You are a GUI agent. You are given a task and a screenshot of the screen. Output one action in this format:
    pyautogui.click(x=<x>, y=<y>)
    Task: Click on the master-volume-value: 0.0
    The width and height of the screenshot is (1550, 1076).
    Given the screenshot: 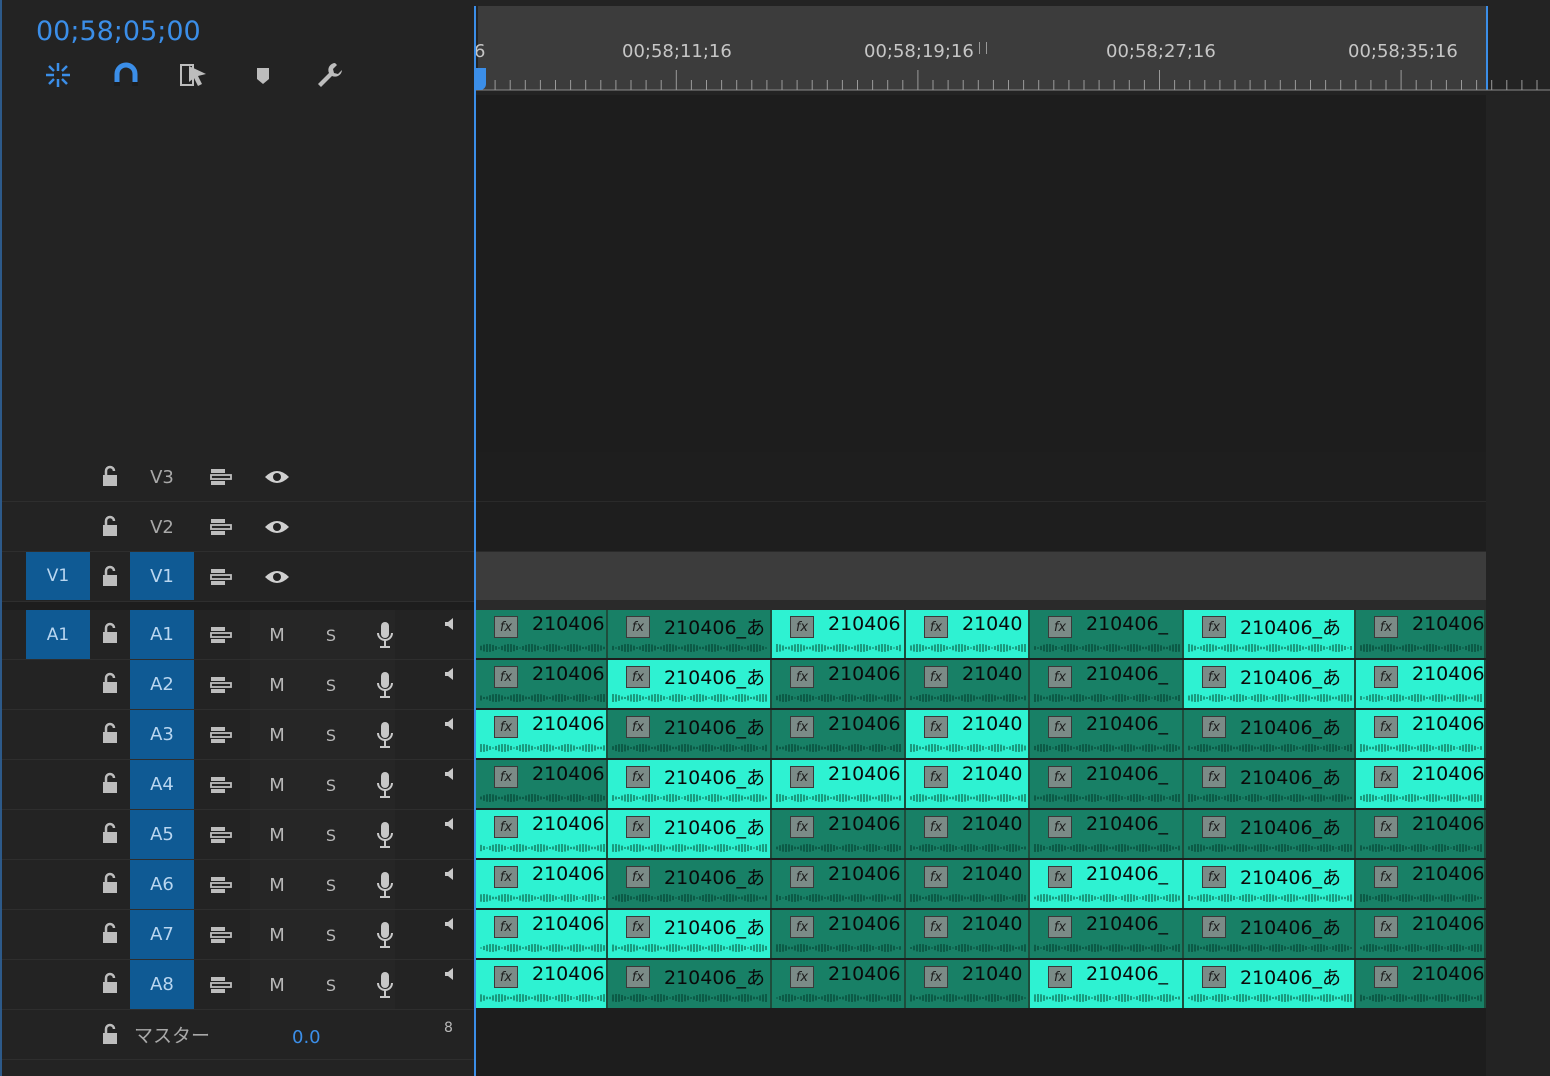 What is the action you would take?
    pyautogui.click(x=306, y=1037)
    